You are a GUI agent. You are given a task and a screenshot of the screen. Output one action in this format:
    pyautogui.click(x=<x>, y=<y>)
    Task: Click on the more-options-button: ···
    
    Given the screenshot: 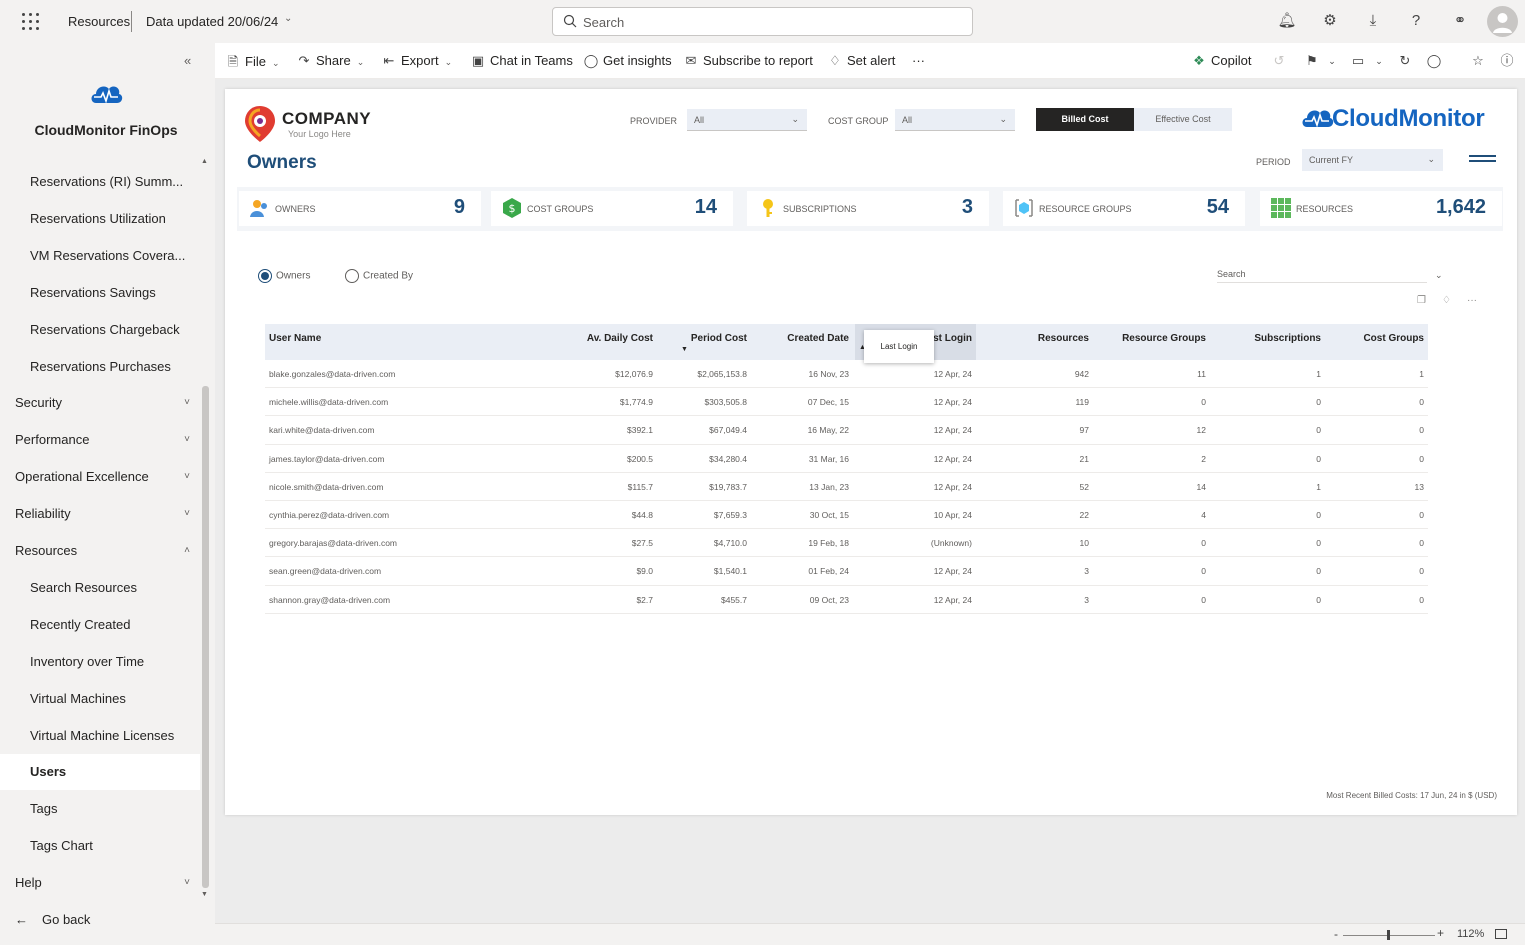 What is the action you would take?
    pyautogui.click(x=918, y=60)
    